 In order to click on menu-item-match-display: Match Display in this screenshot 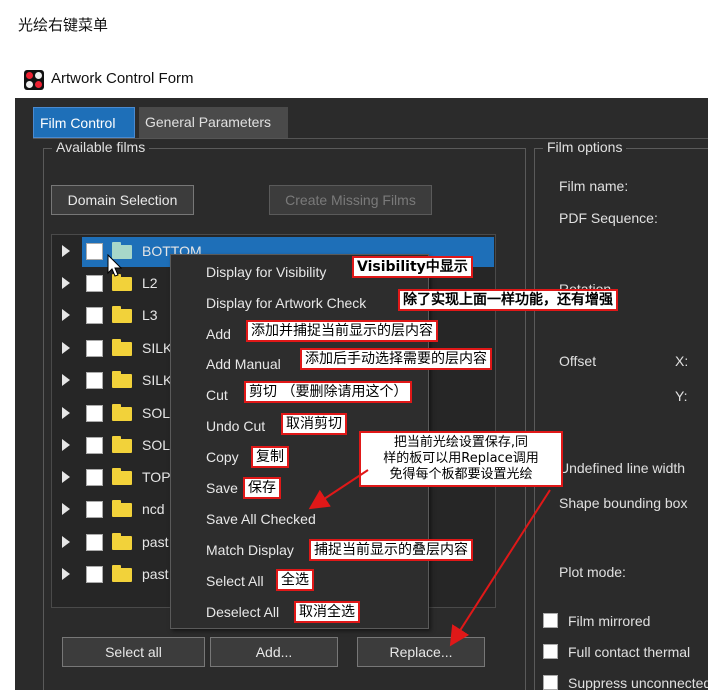, I will do `click(250, 550)`.